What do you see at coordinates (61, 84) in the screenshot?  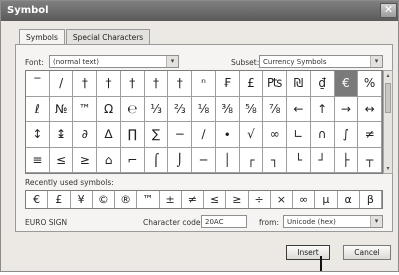 I see `symbol-cell: /` at bounding box center [61, 84].